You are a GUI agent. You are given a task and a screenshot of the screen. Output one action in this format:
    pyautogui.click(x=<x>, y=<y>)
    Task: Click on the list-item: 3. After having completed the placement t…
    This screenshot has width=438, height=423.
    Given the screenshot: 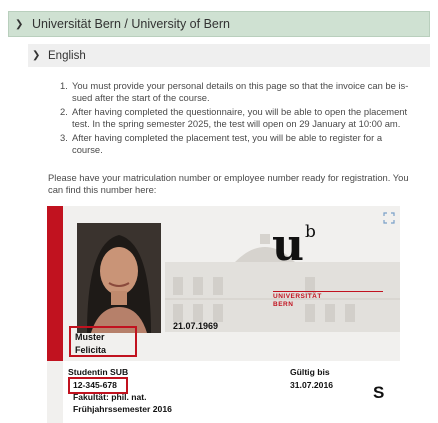 What is the action you would take?
    pyautogui.click(x=221, y=143)
    